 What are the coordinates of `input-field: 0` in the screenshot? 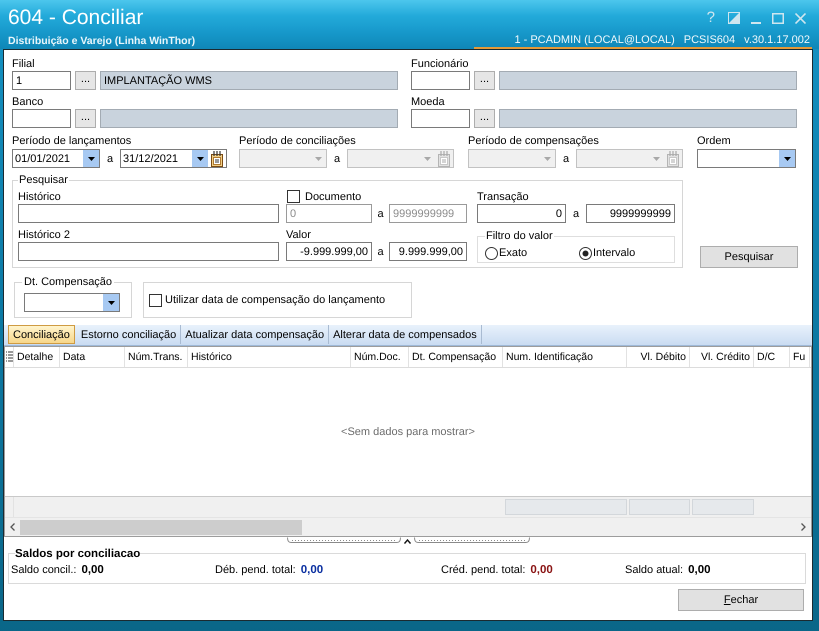 It's located at (521, 213).